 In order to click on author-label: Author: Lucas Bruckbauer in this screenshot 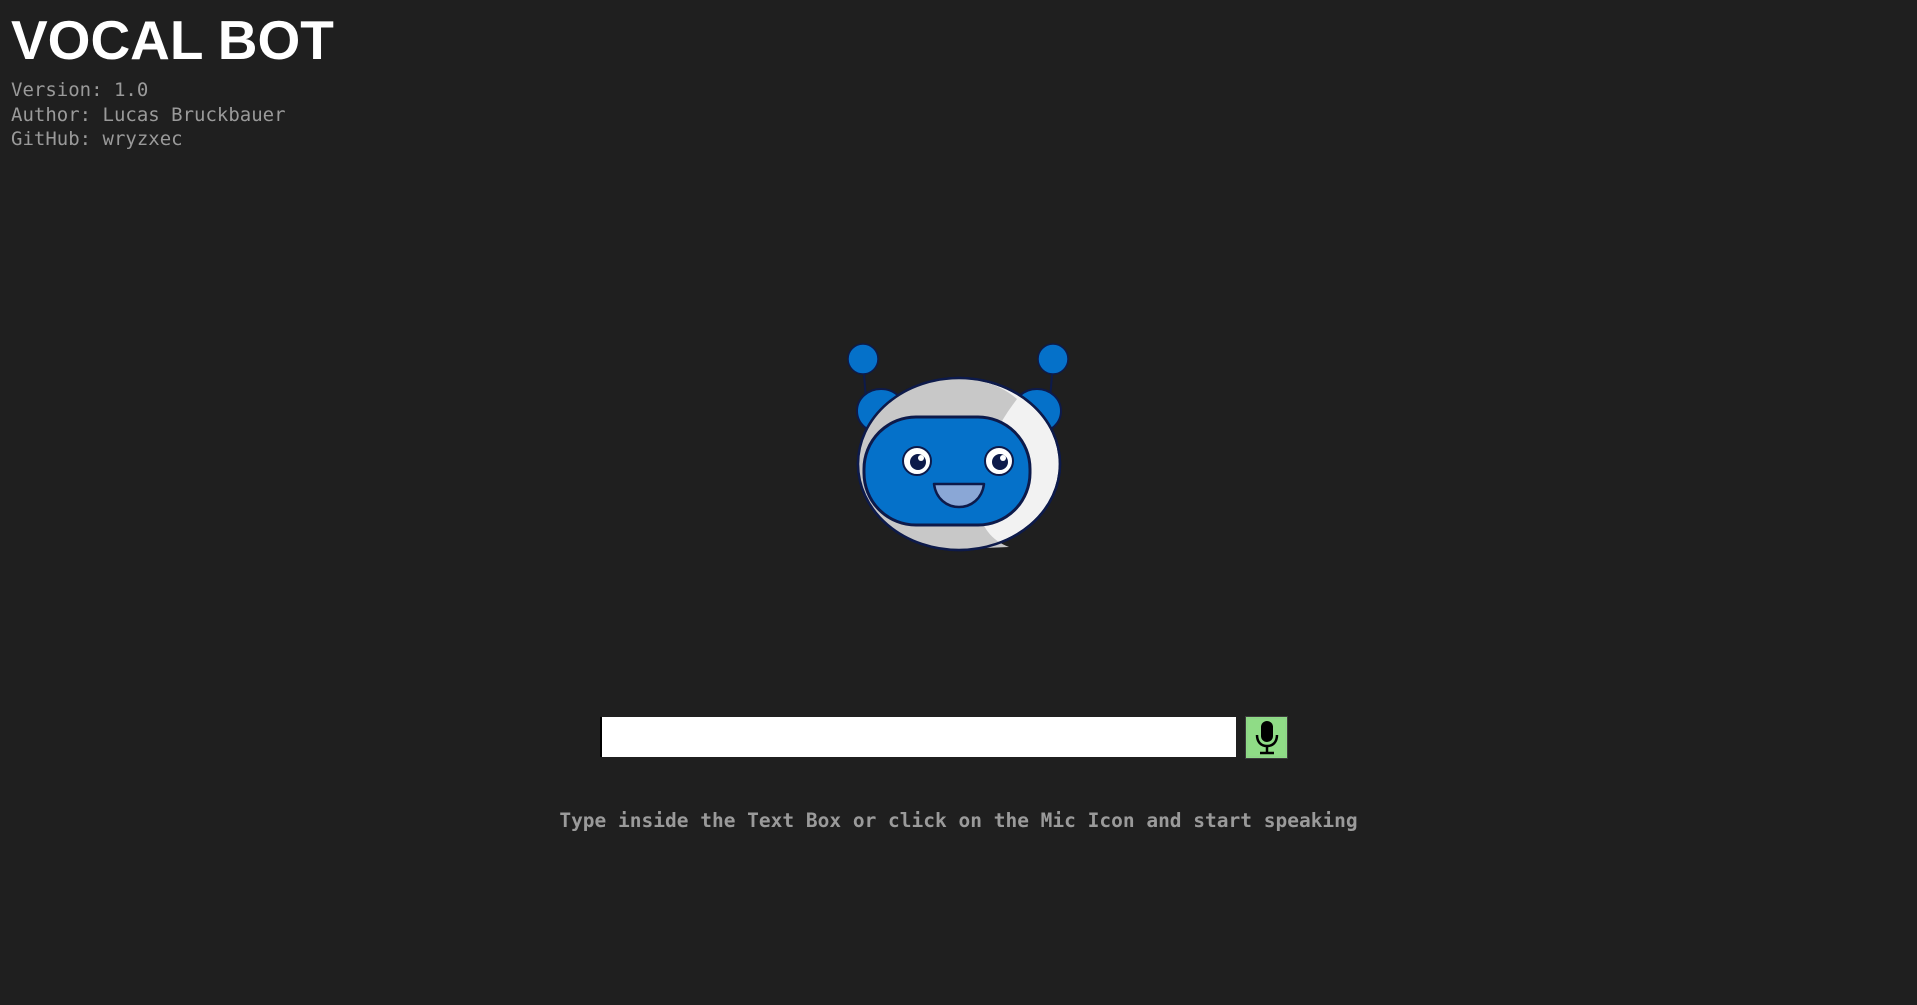, I will do `click(148, 114)`.